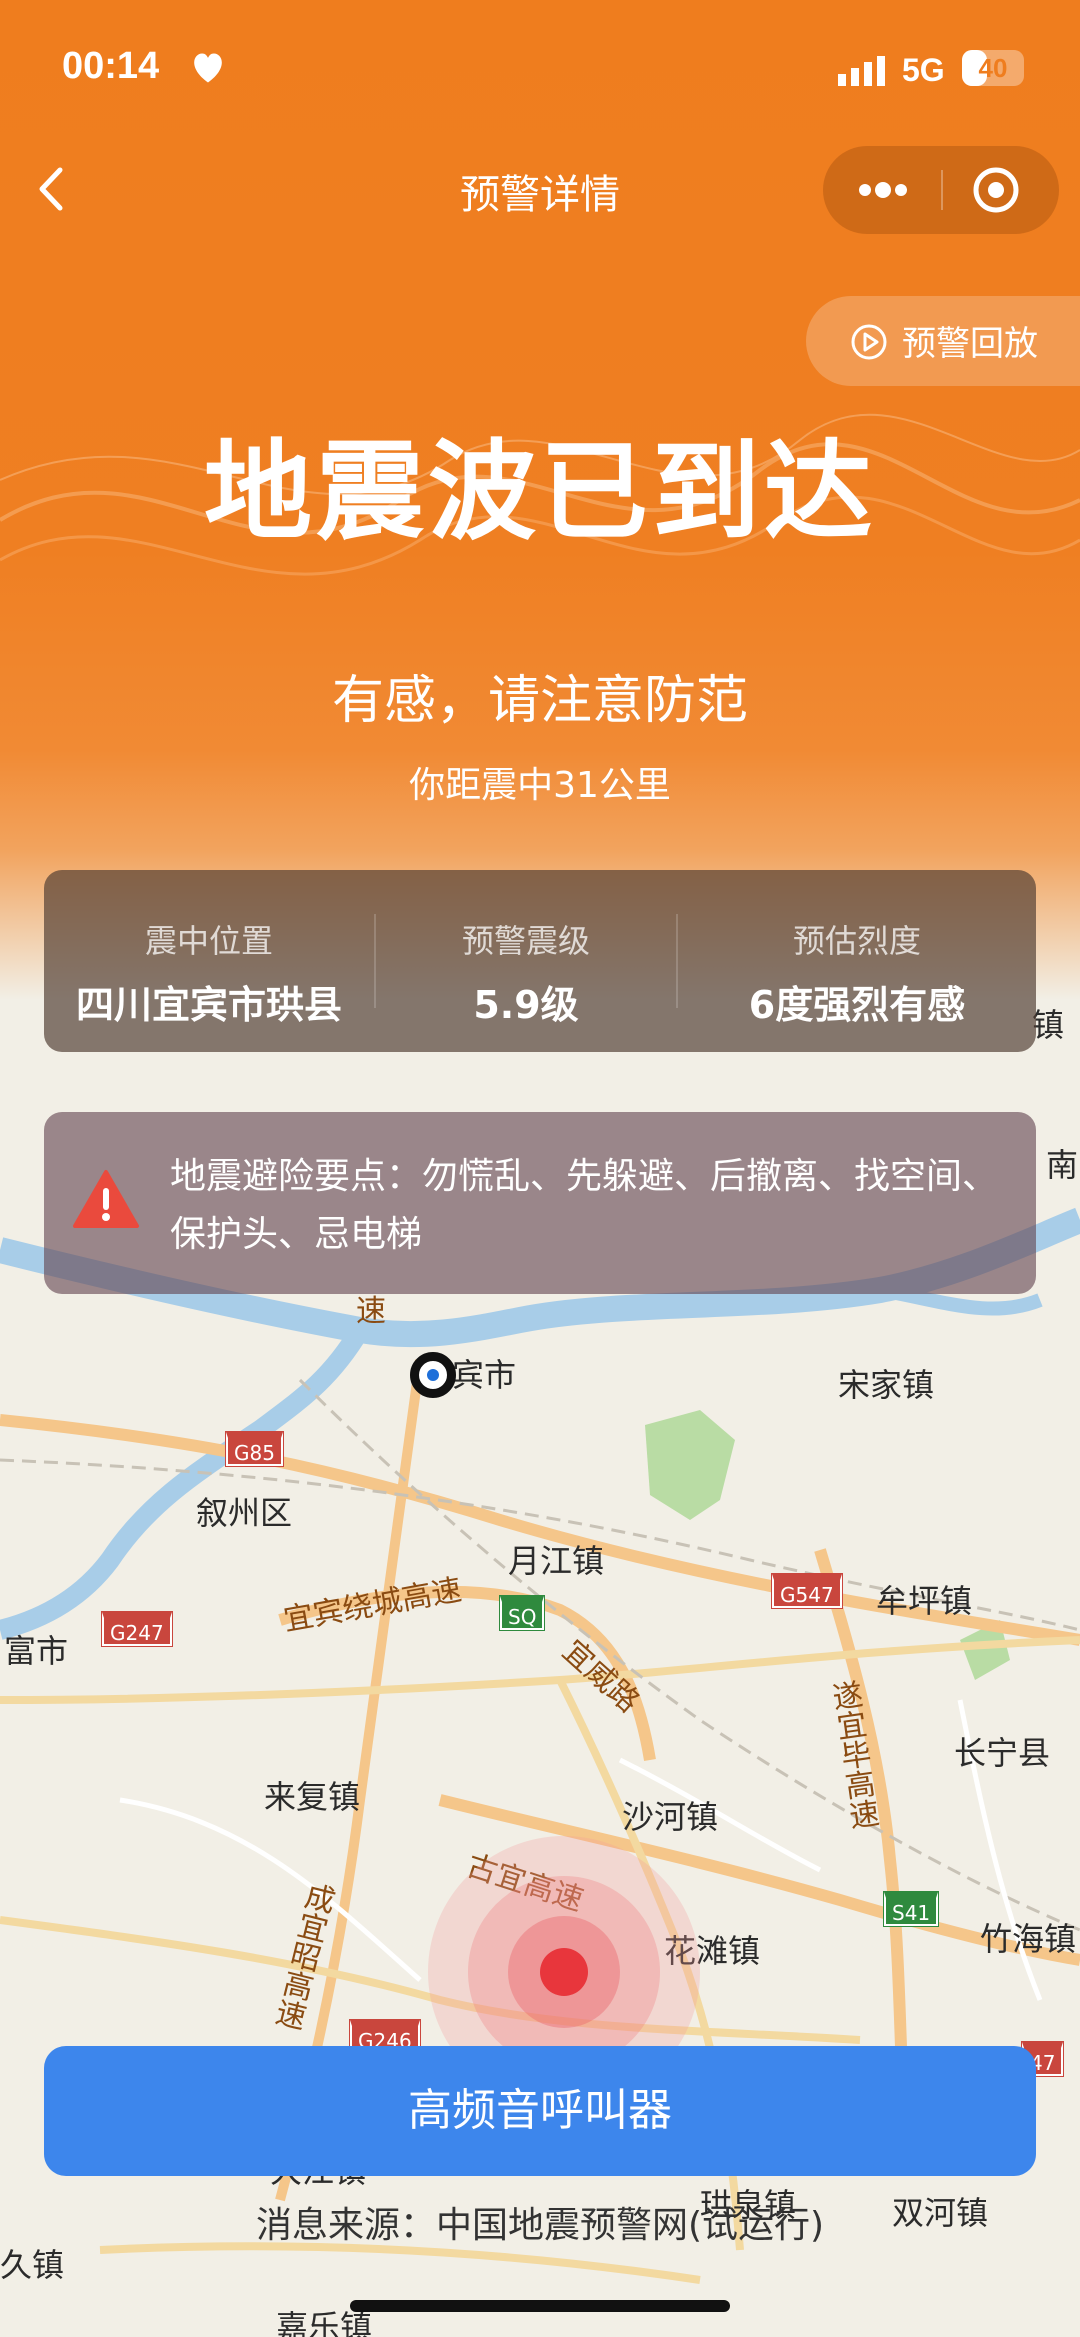  What do you see at coordinates (911, 1909) in the screenshot?
I see `highway-shield: S41` at bounding box center [911, 1909].